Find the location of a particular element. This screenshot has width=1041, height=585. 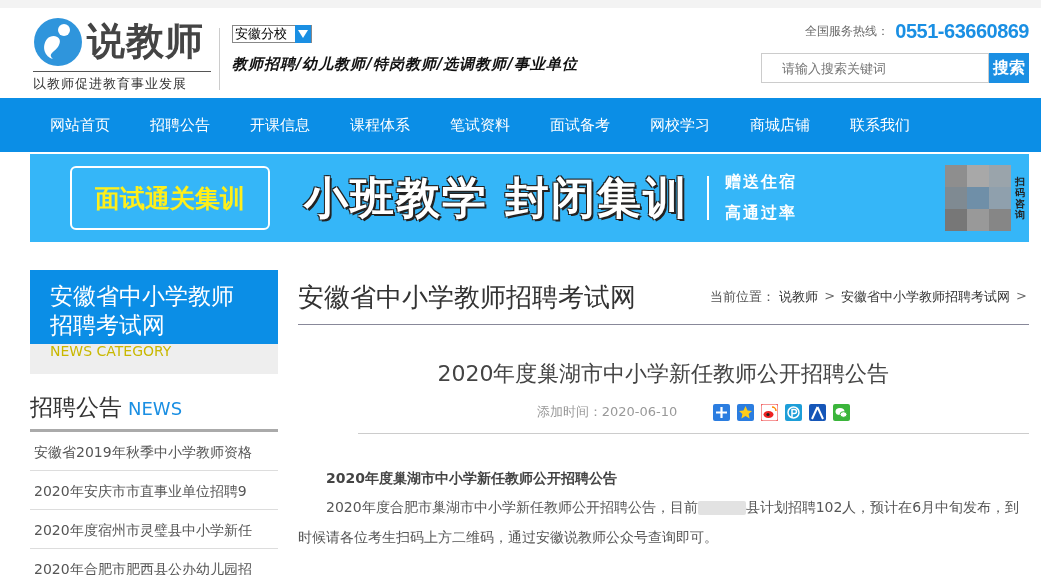

logo-text: 说教师 is located at coordinates (145, 41).